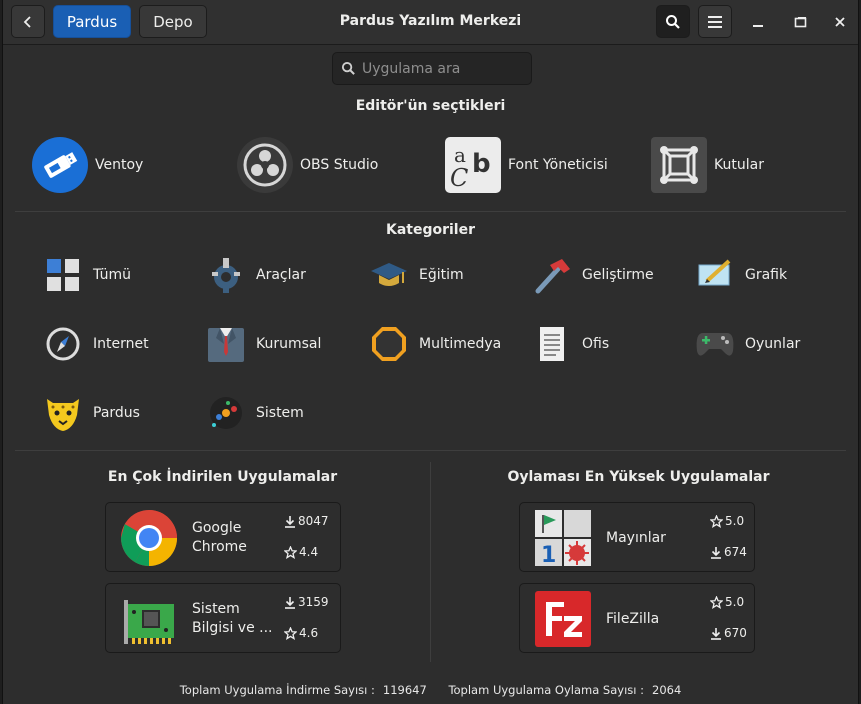 Image resolution: width=861 pixels, height=704 pixels. I want to click on category-multimedia: Multimedya, so click(435, 344).